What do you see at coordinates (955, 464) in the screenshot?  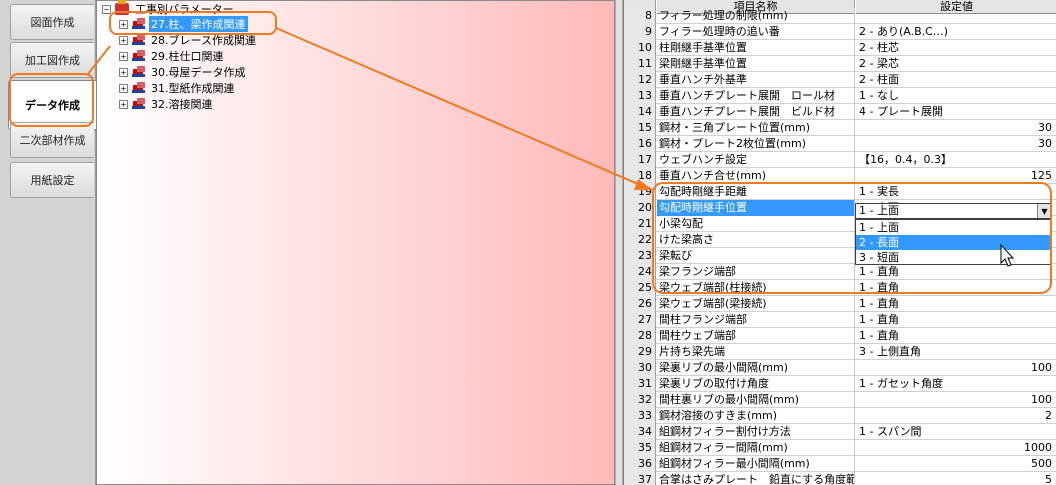 I see `row-setting-value: 500` at bounding box center [955, 464].